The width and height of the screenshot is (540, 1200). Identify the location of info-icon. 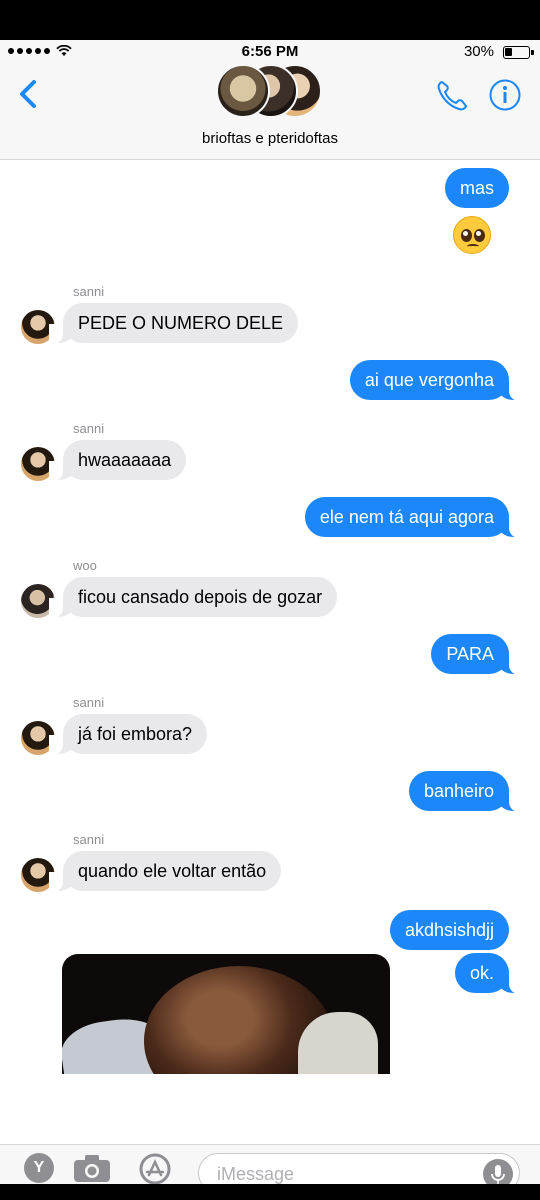
(505, 95).